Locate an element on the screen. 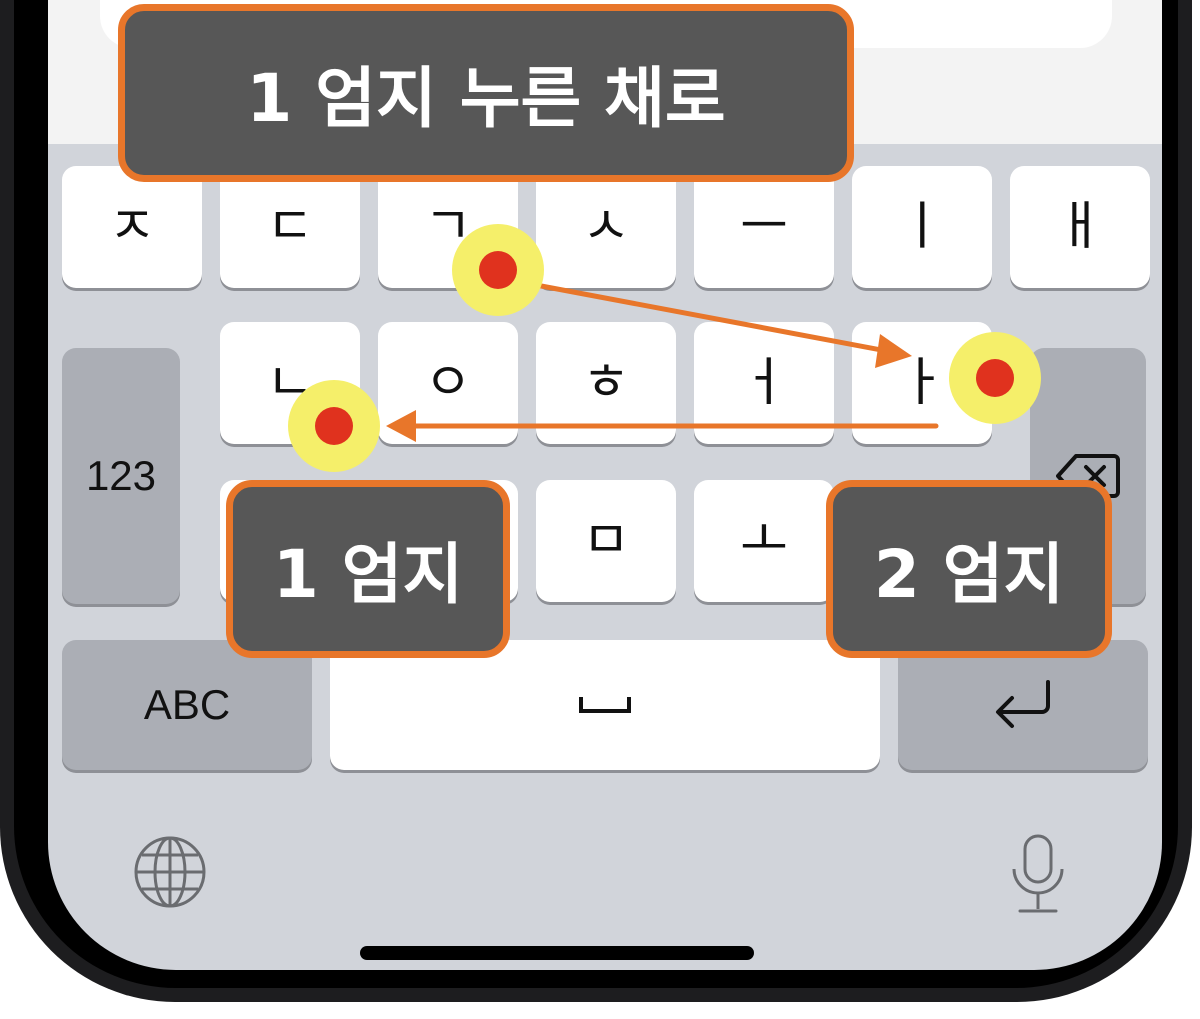 This screenshot has height=1019, width=1200. top-instruction-label: 1 엄지 누른 채로 is located at coordinates (486, 93).